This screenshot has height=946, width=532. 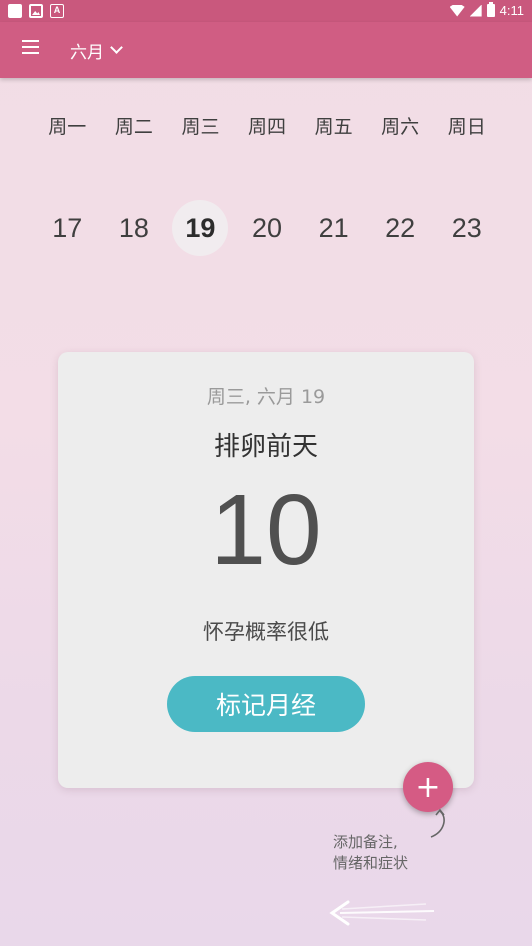 What do you see at coordinates (457, 10) in the screenshot?
I see `wifi-icon` at bounding box center [457, 10].